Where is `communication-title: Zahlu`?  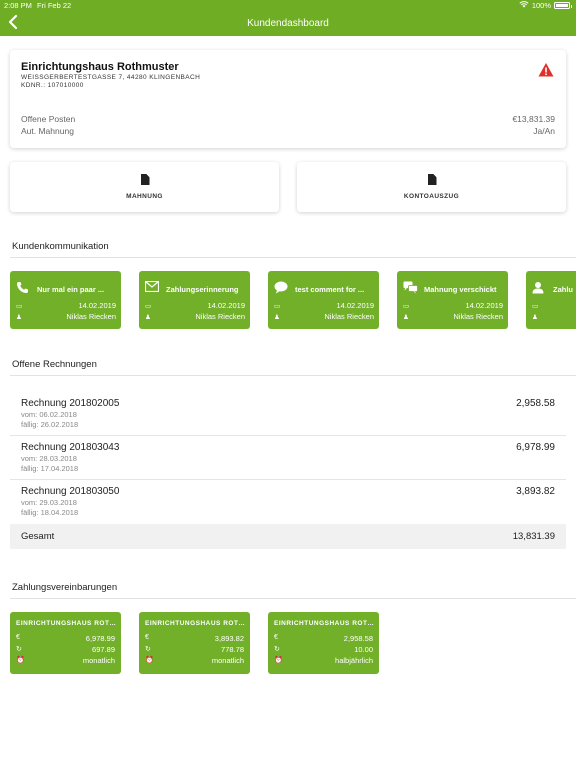 communication-title: Zahlu is located at coordinates (563, 289).